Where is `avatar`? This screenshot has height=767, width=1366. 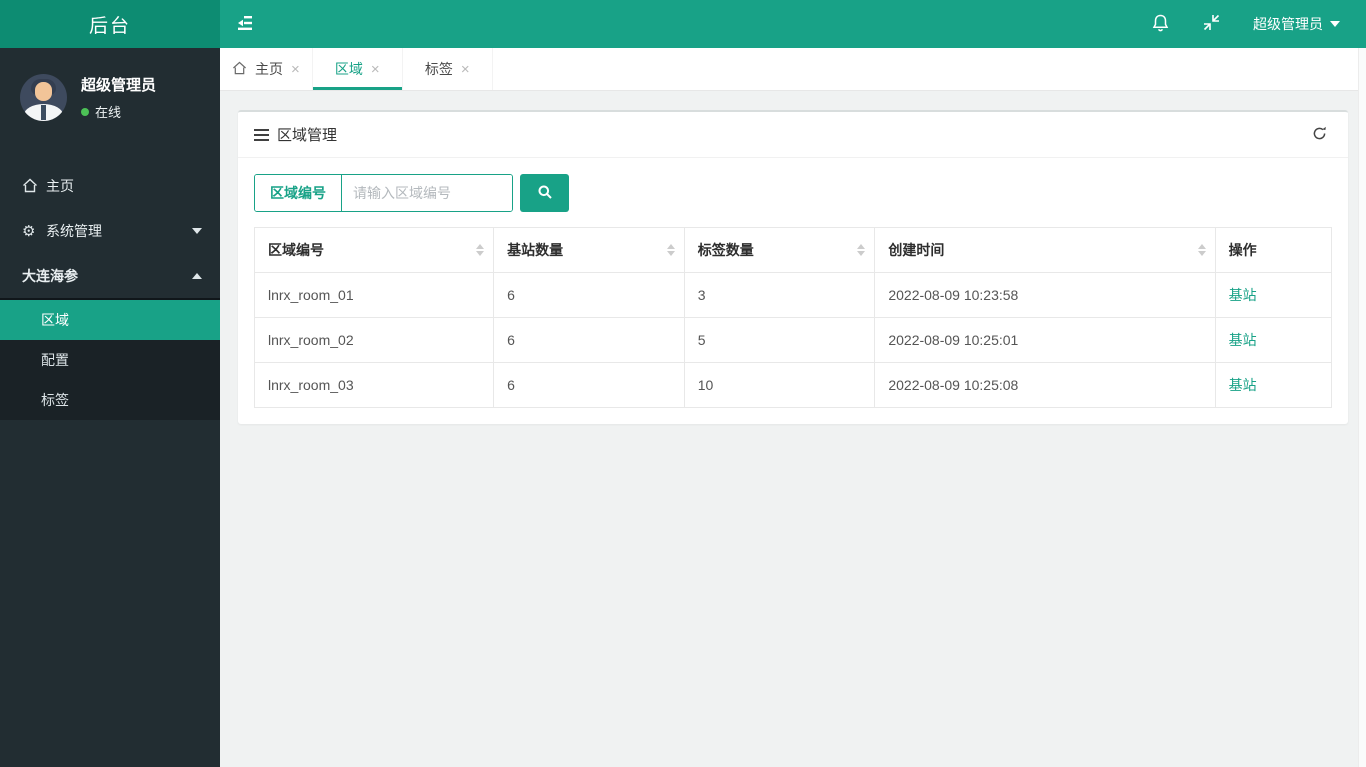 avatar is located at coordinates (43, 97).